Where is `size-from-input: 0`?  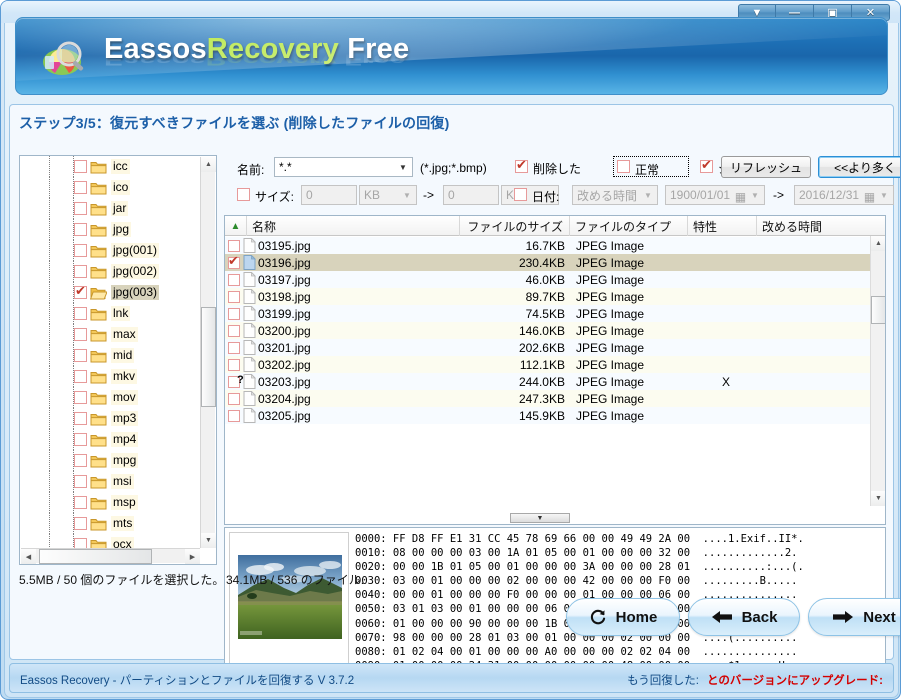 size-from-input: 0 is located at coordinates (329, 195).